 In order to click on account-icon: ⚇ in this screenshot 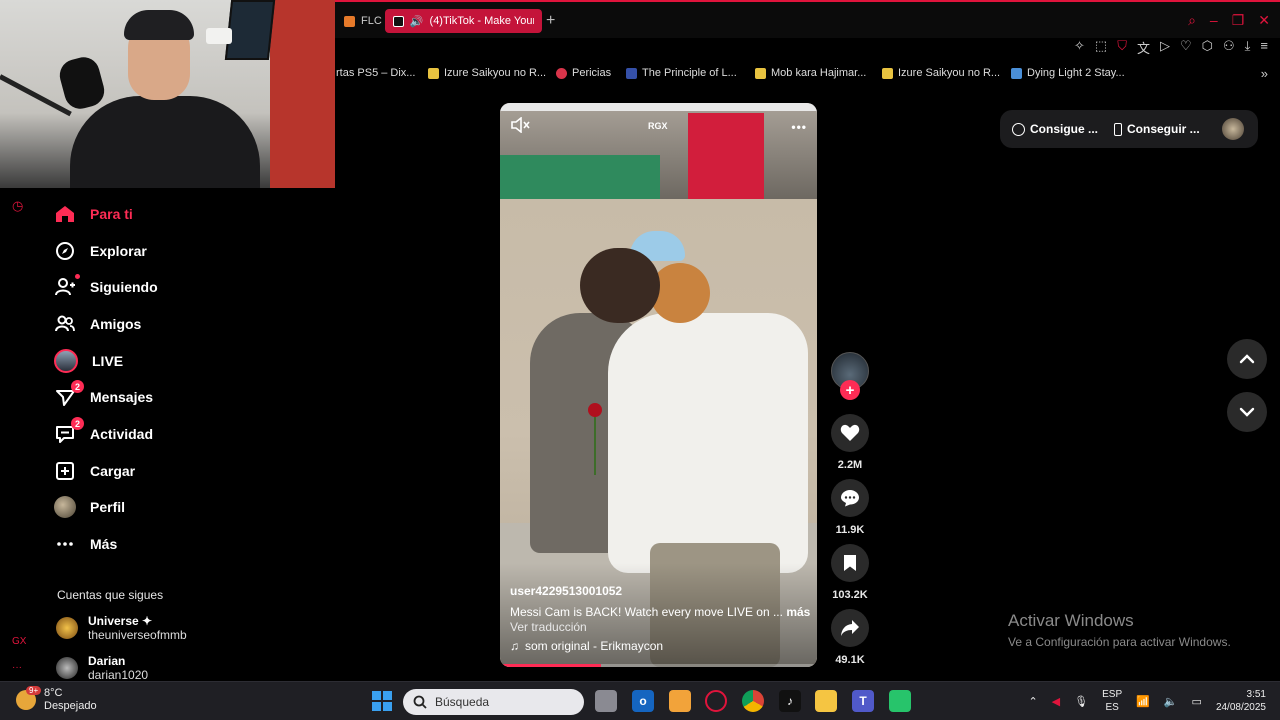, I will do `click(1229, 47)`.